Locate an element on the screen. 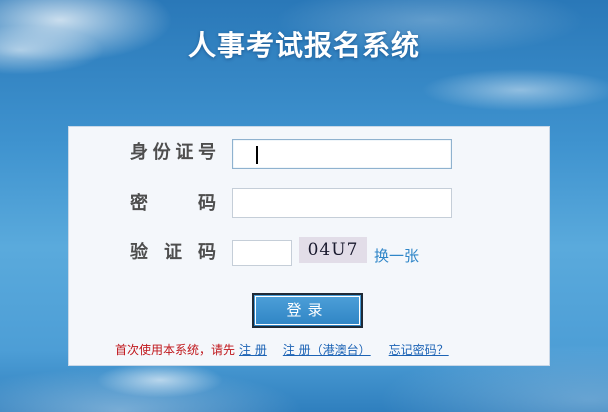 The height and width of the screenshot is (412, 608). captcha-image: 04U7 is located at coordinates (333, 250).